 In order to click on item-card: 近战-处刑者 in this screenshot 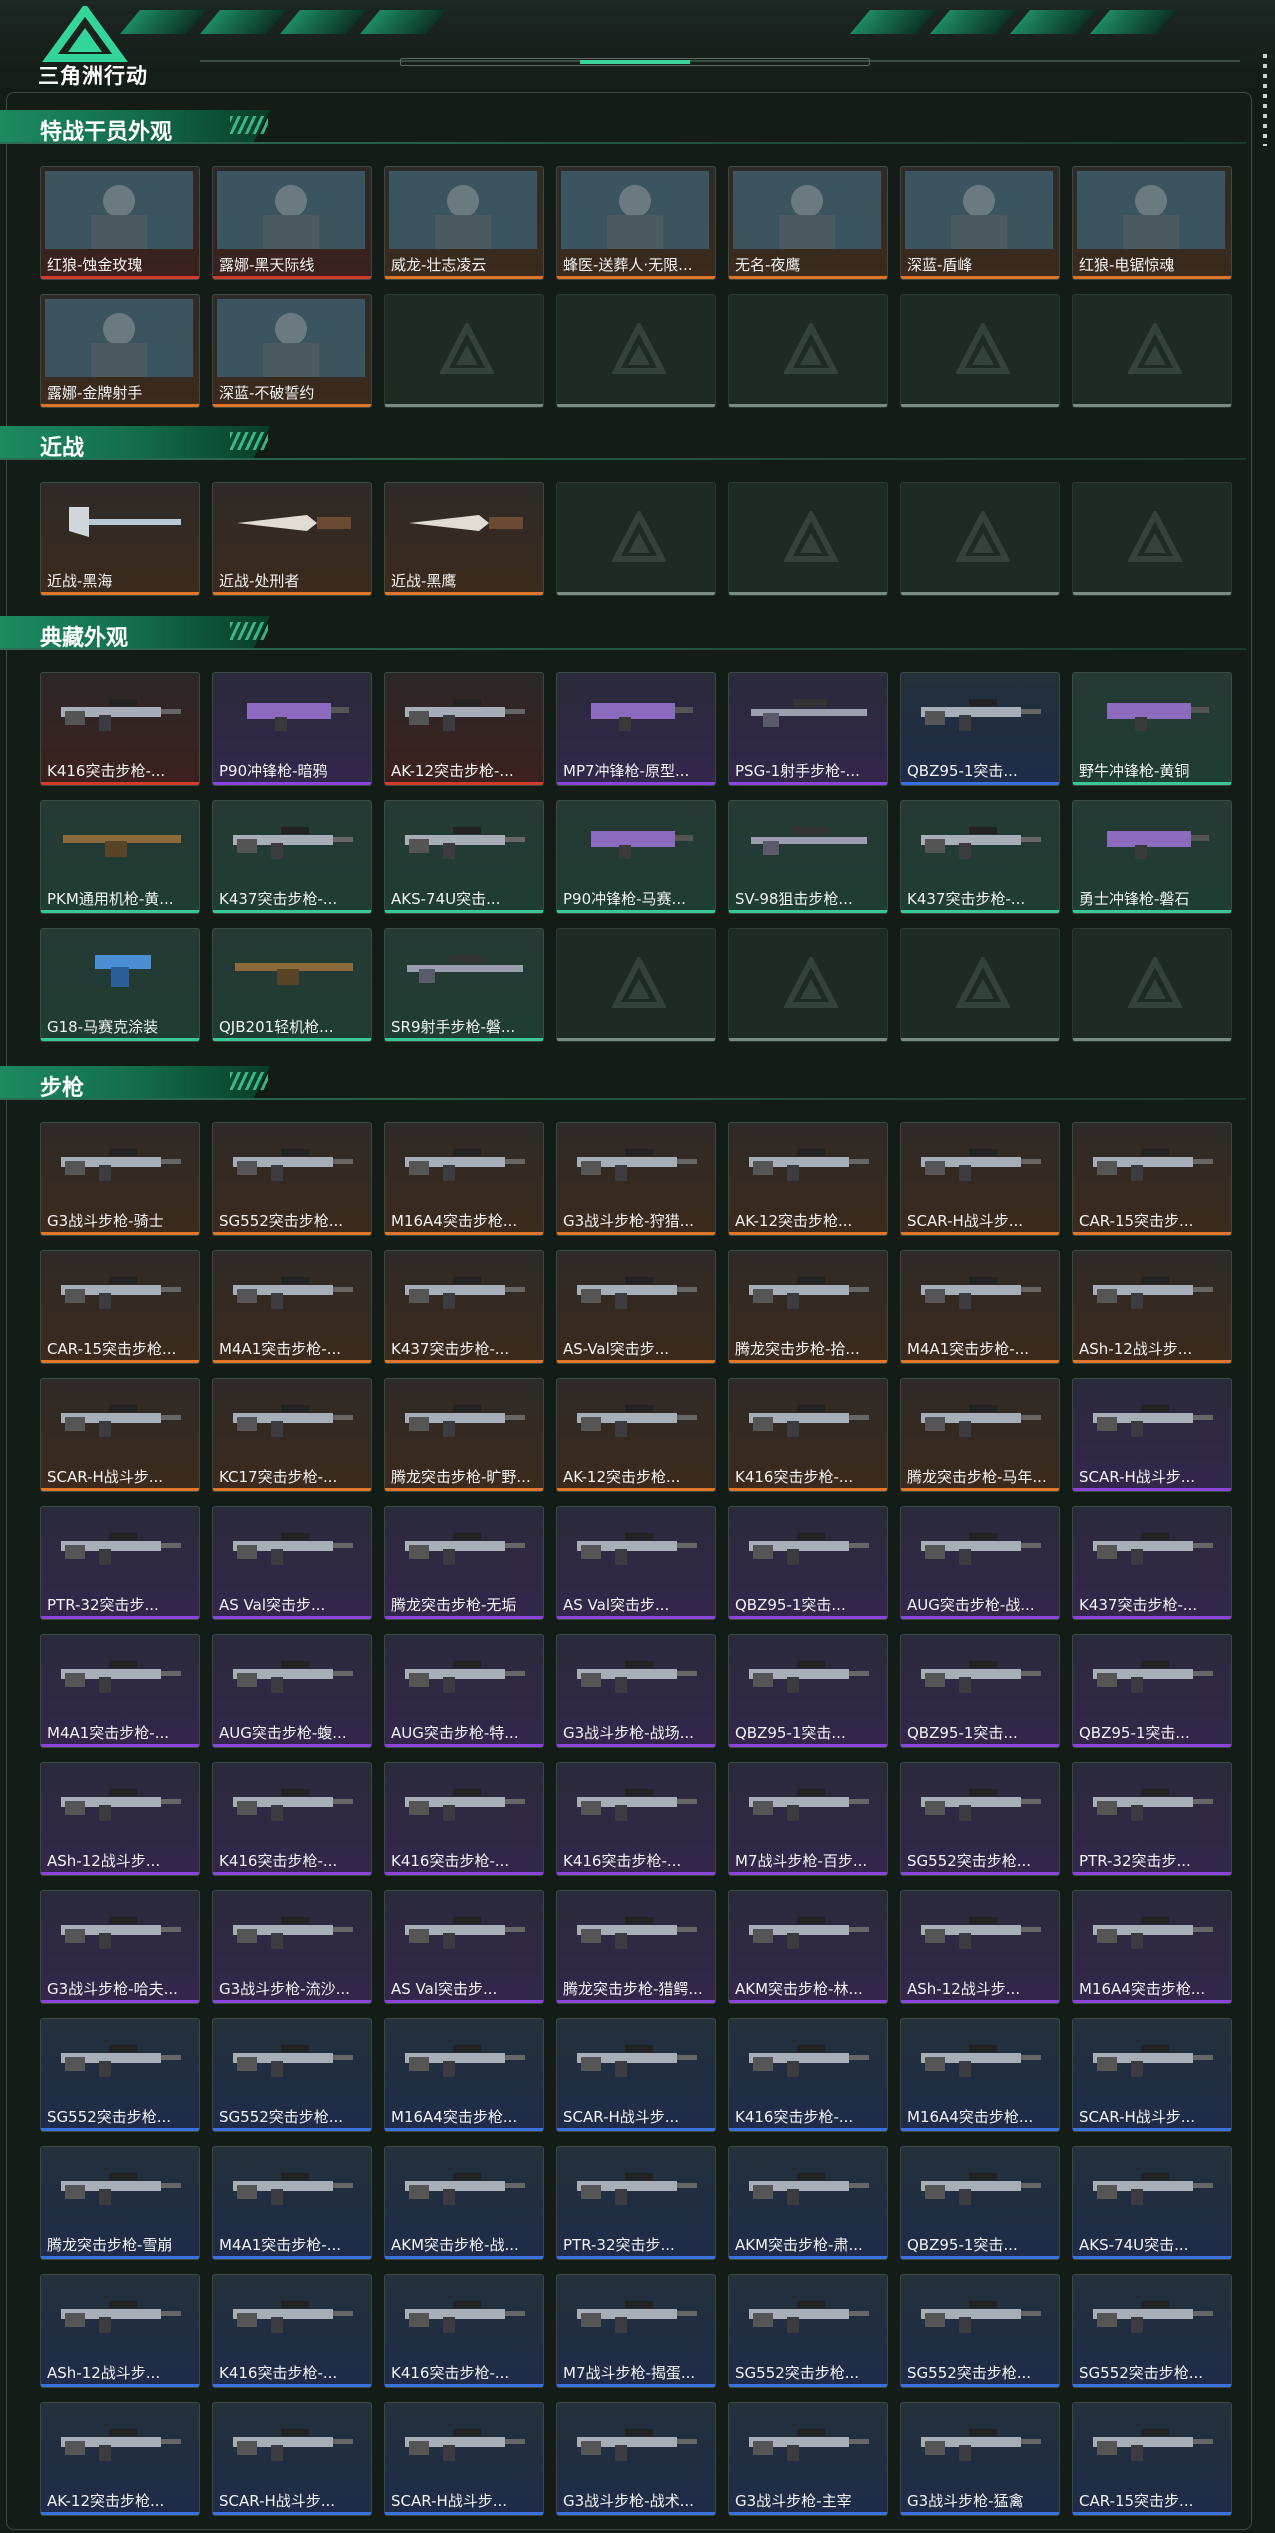, I will do `click(292, 539)`.